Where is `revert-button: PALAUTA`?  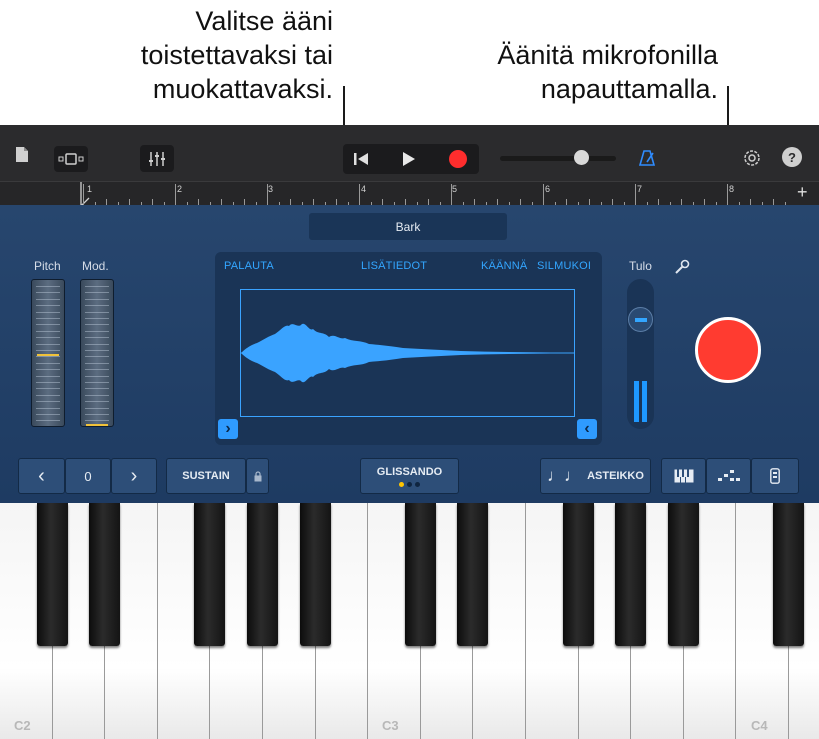
revert-button: PALAUTA is located at coordinates (249, 266).